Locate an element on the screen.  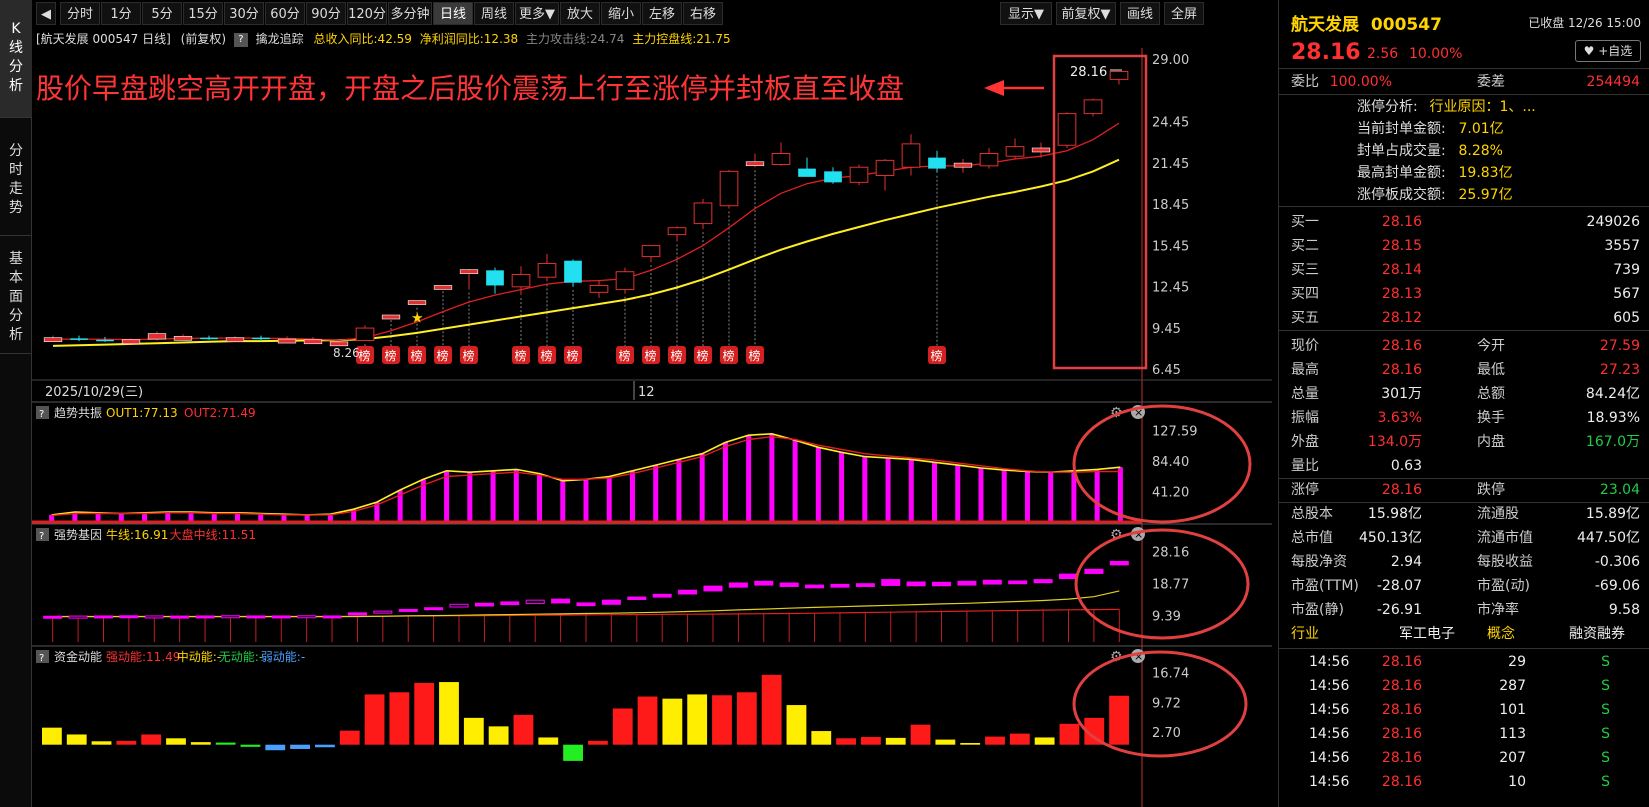
period-button: 分时 is located at coordinates (80, 13).